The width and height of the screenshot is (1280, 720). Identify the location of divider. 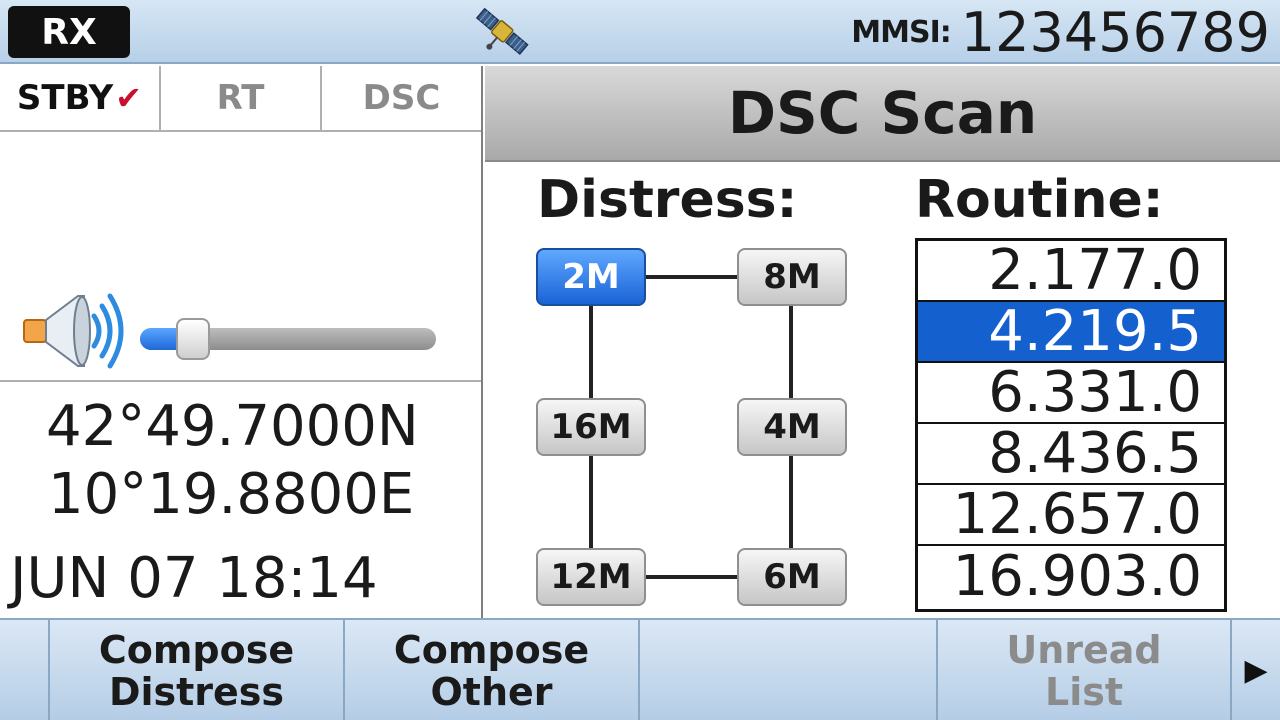
(240, 381).